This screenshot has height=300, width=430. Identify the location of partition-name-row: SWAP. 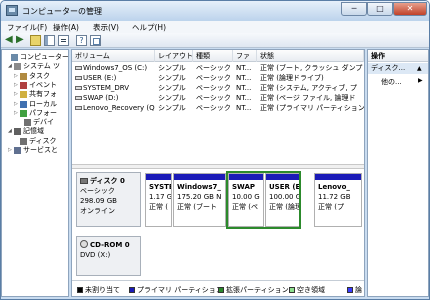
(246, 187).